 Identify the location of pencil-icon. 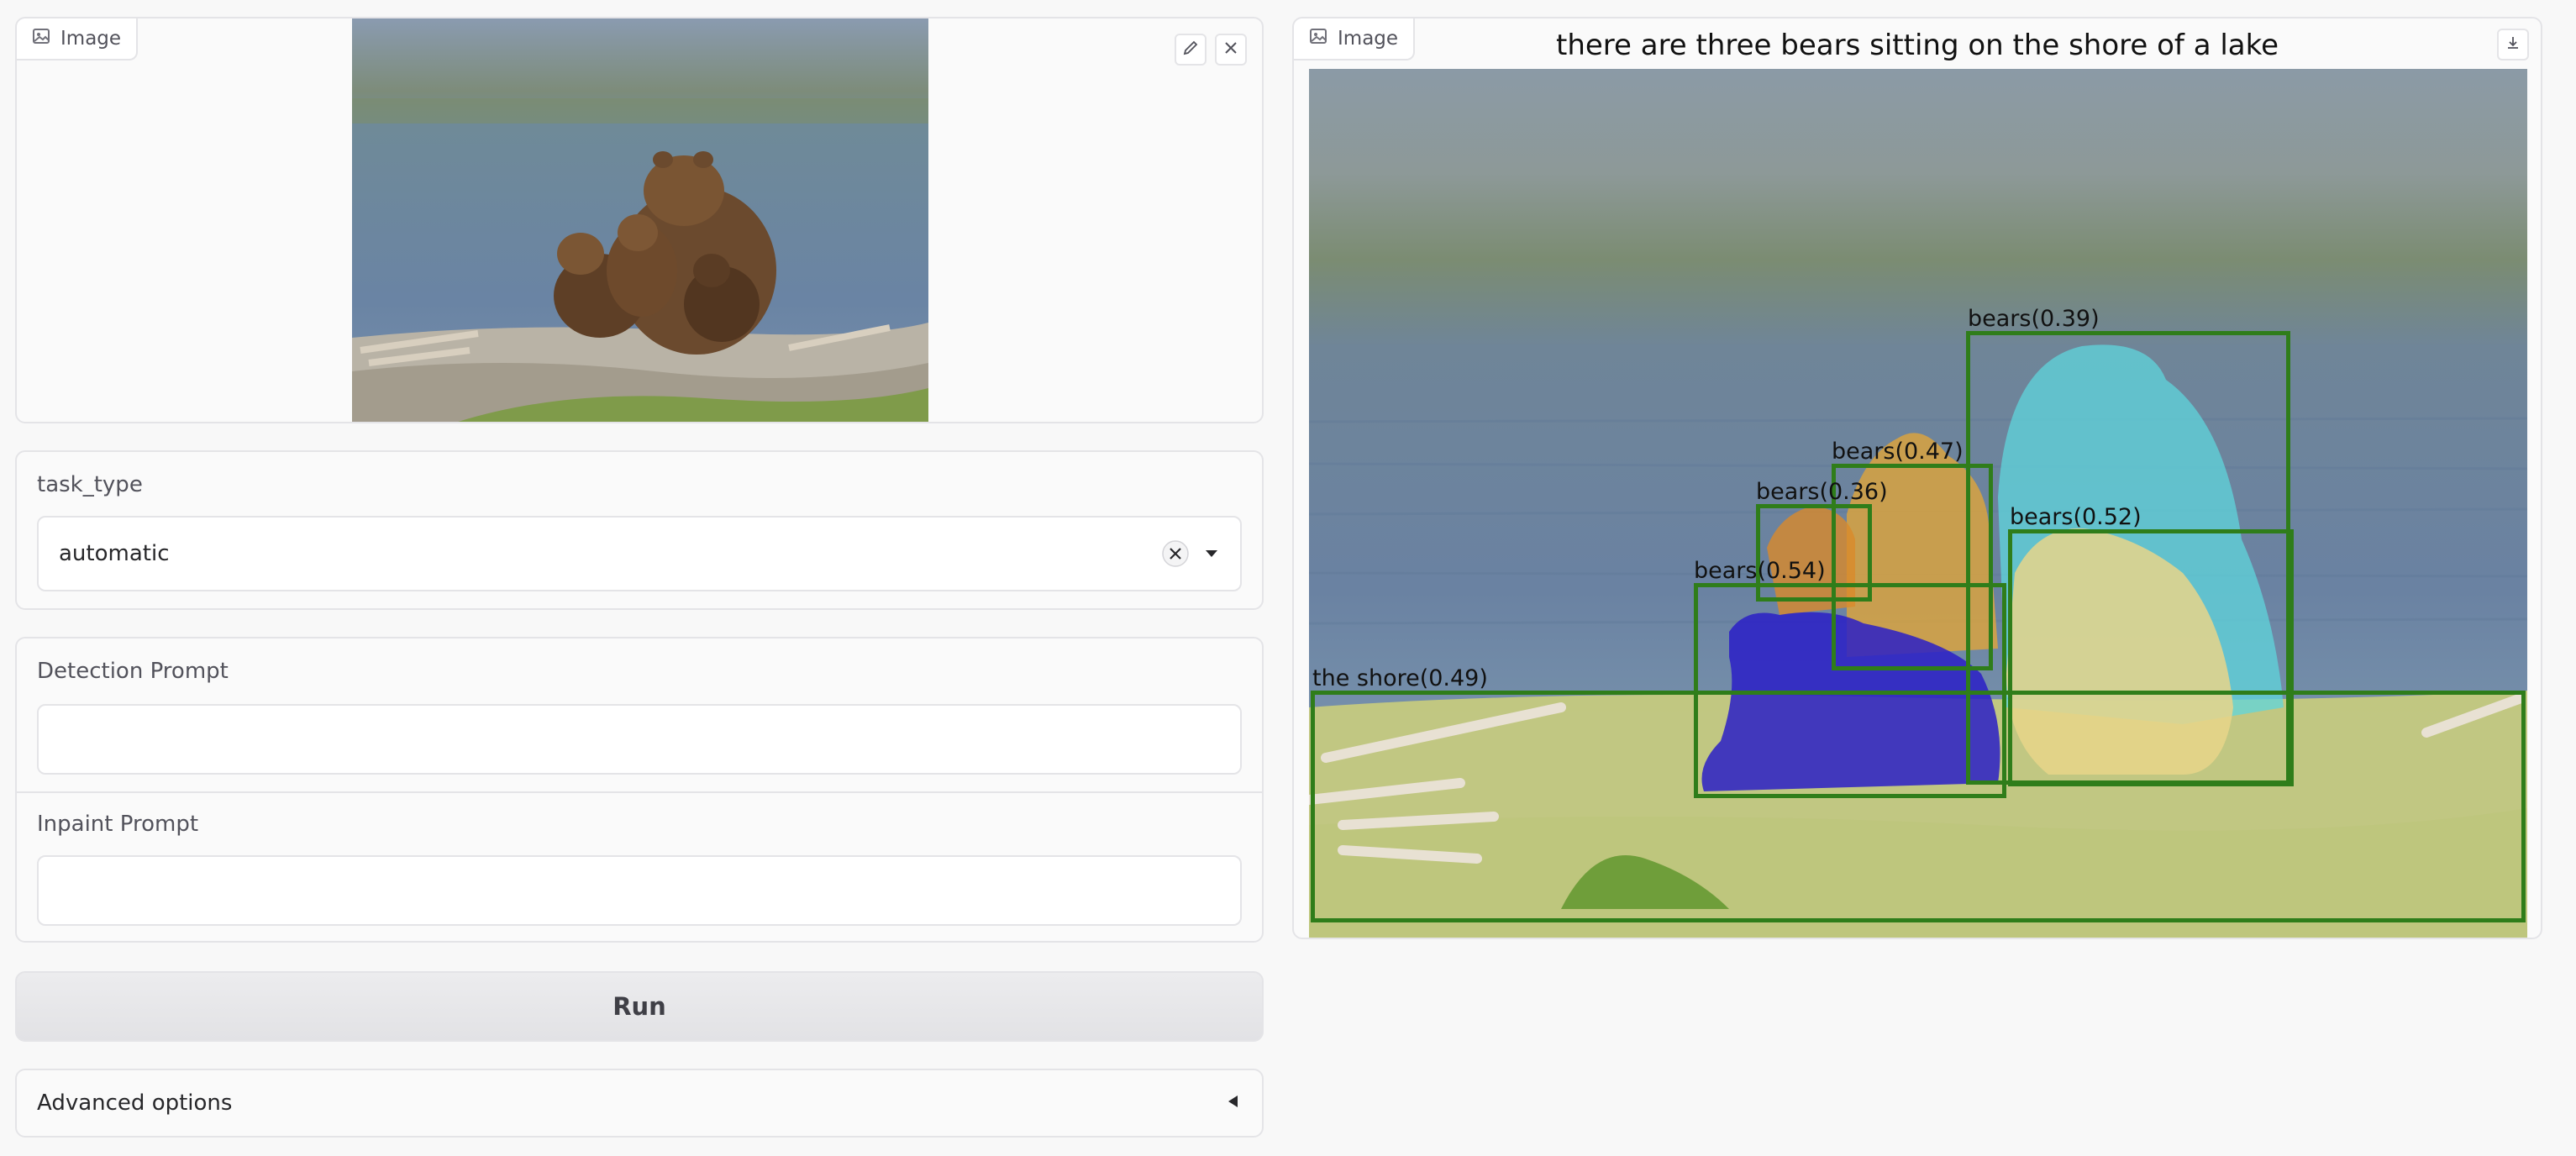
(1190, 50).